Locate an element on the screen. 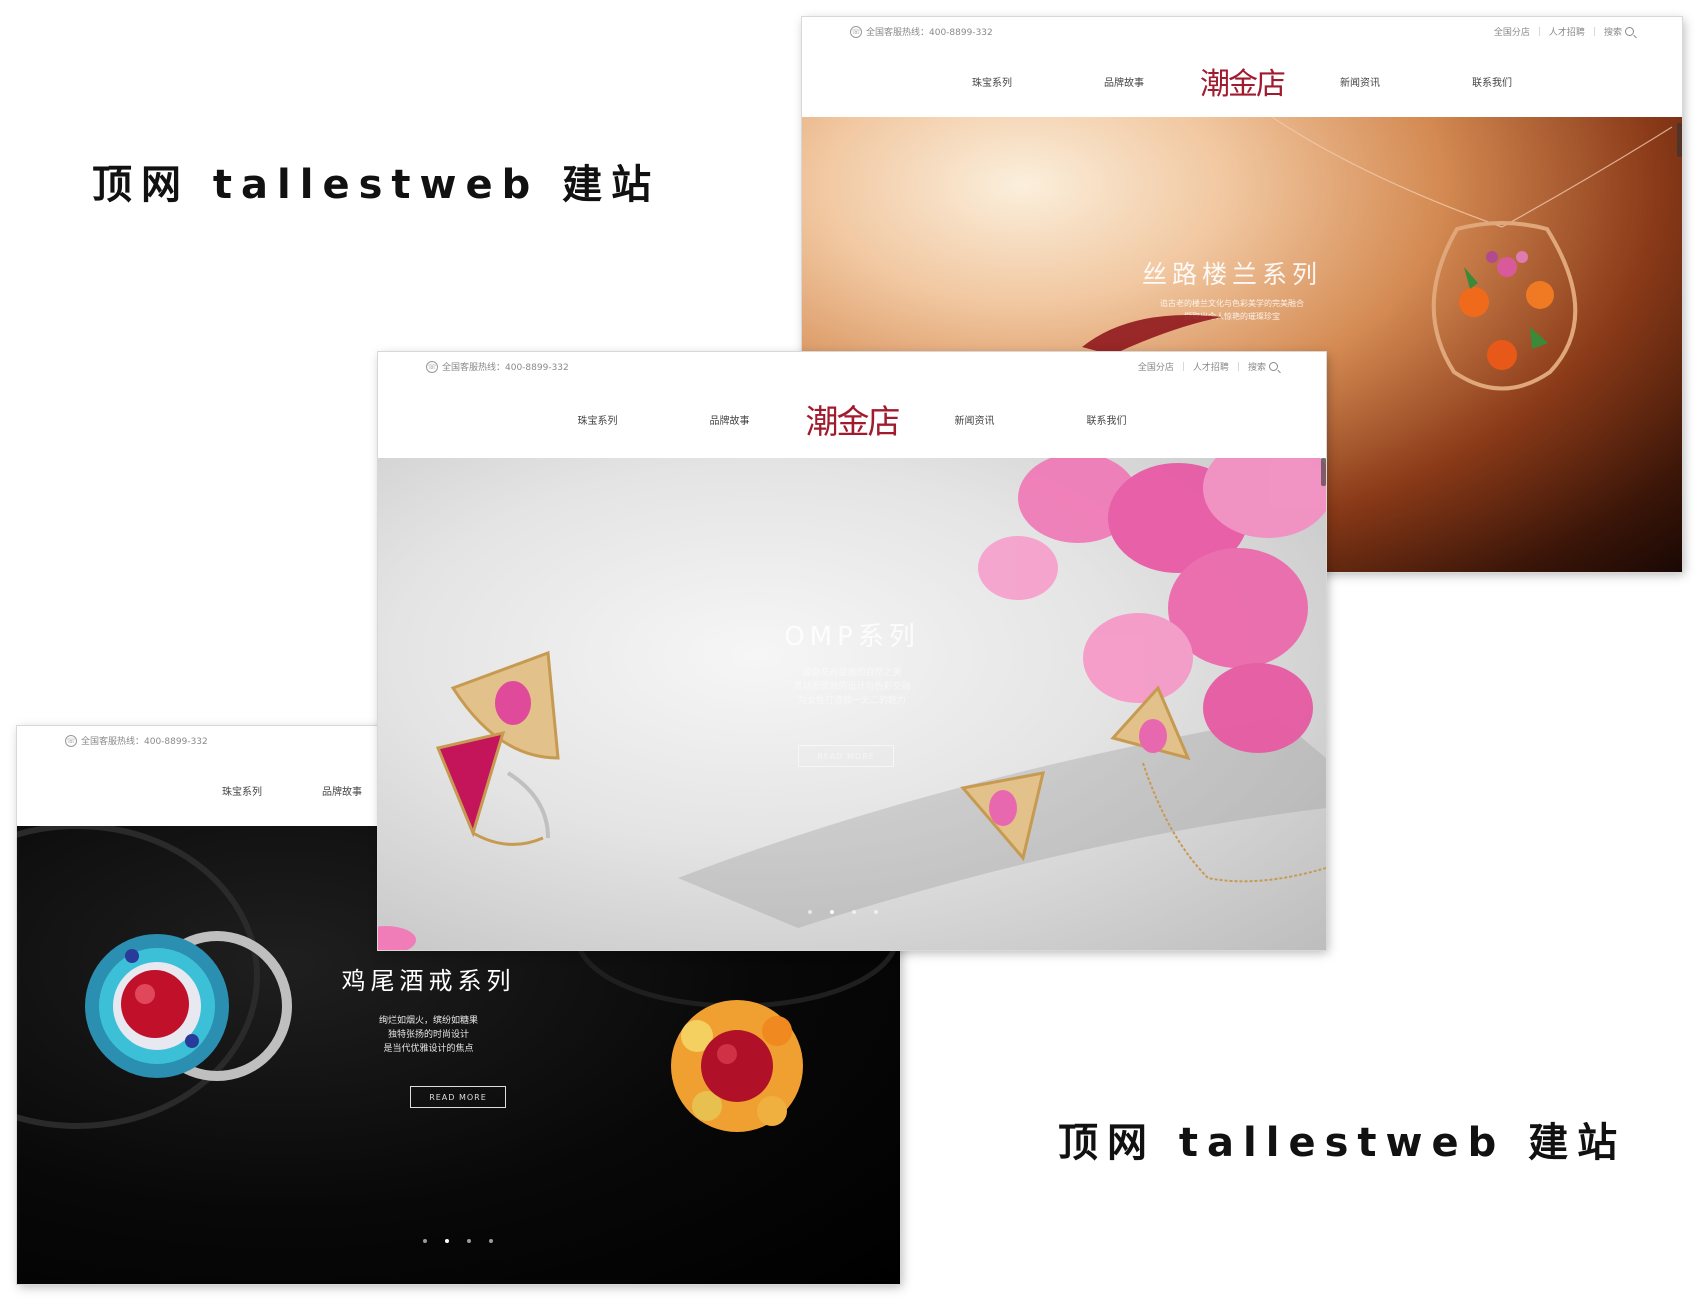  hero-description: 绚烂如烟火，缤纷如糖果 独特张扬的时尚设计 是当代优雅设计的焦点 is located at coordinates (443, 1035).